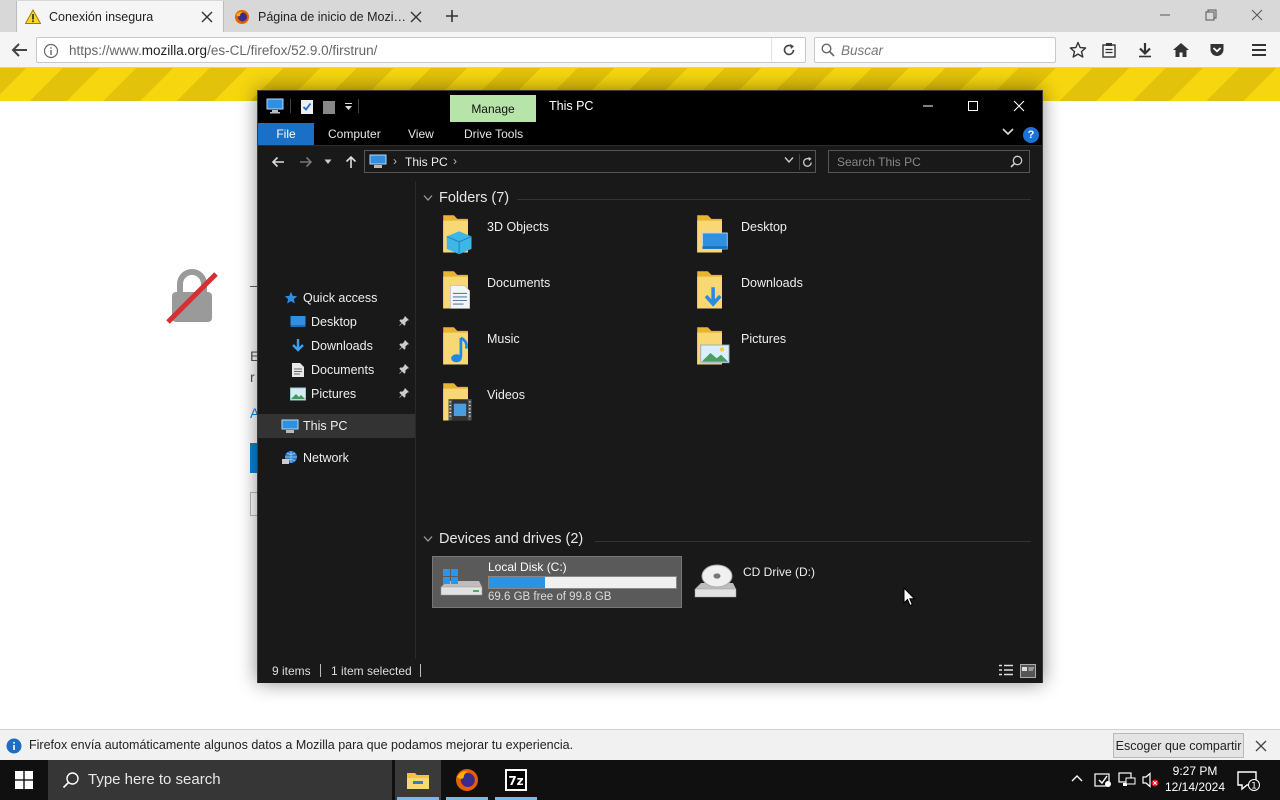 The height and width of the screenshot is (800, 1280). What do you see at coordinates (354, 134) in the screenshot?
I see `ribbon-tab-computer: Computer` at bounding box center [354, 134].